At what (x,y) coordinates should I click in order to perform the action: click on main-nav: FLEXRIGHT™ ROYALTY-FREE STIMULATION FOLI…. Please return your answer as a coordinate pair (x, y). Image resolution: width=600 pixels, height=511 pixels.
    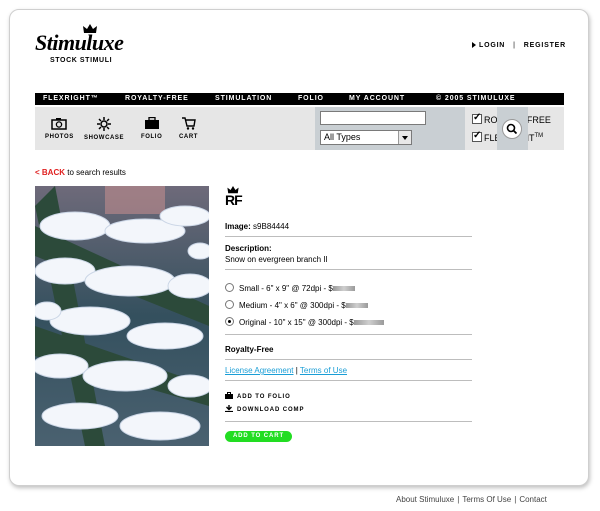
    Looking at the image, I should click on (299, 99).